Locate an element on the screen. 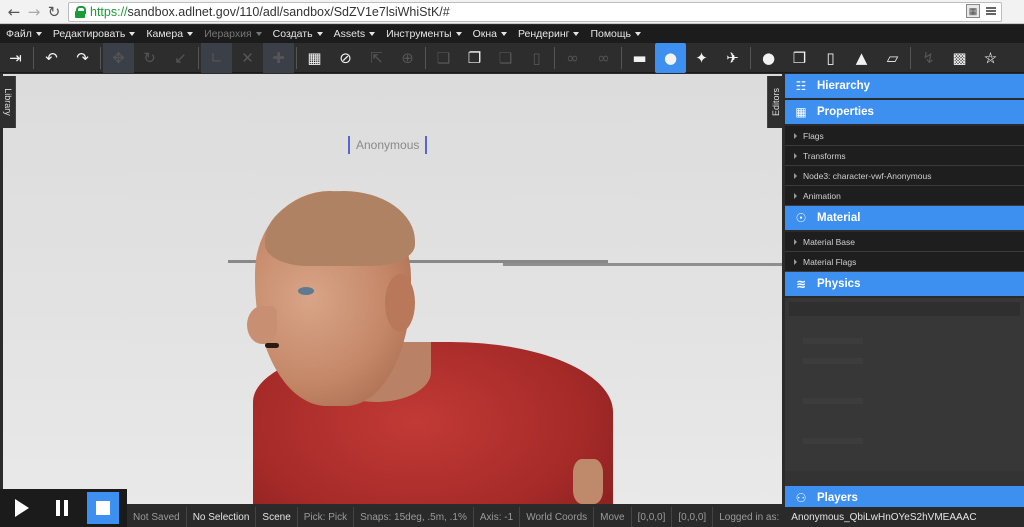 The height and width of the screenshot is (527, 1024). menu-item: Создать is located at coordinates (298, 34).